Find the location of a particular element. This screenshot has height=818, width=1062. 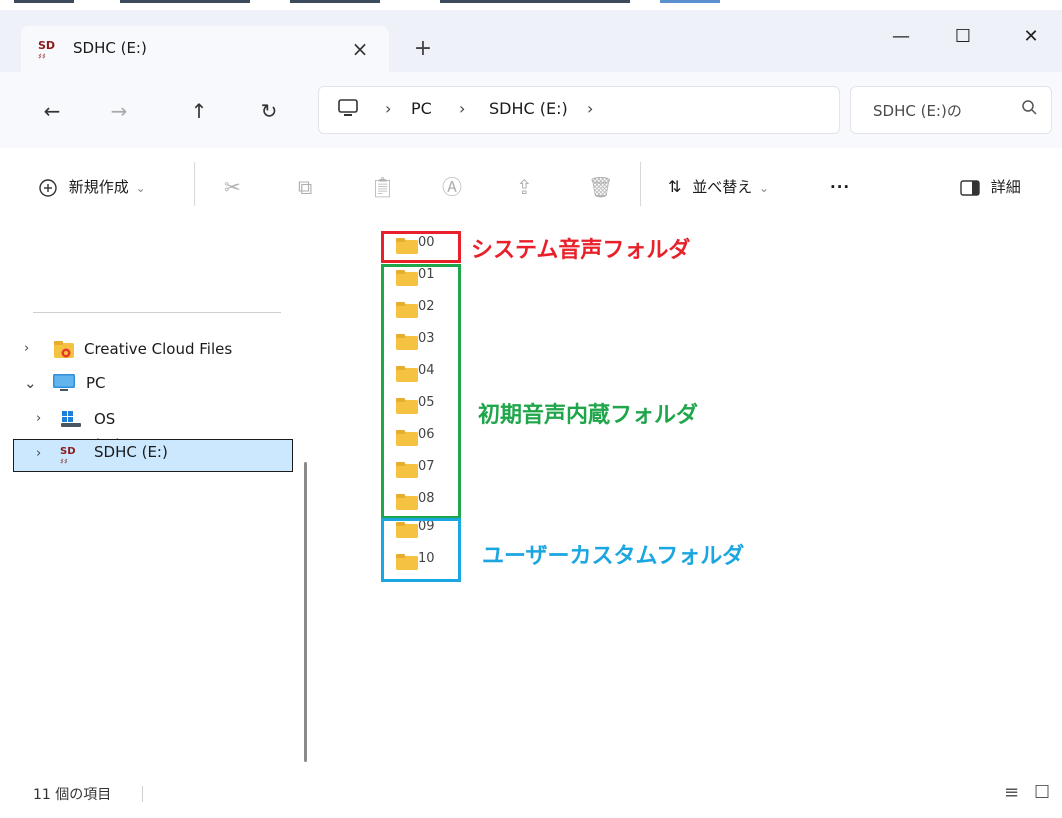

copy-icon: ⧉ is located at coordinates (305, 187).